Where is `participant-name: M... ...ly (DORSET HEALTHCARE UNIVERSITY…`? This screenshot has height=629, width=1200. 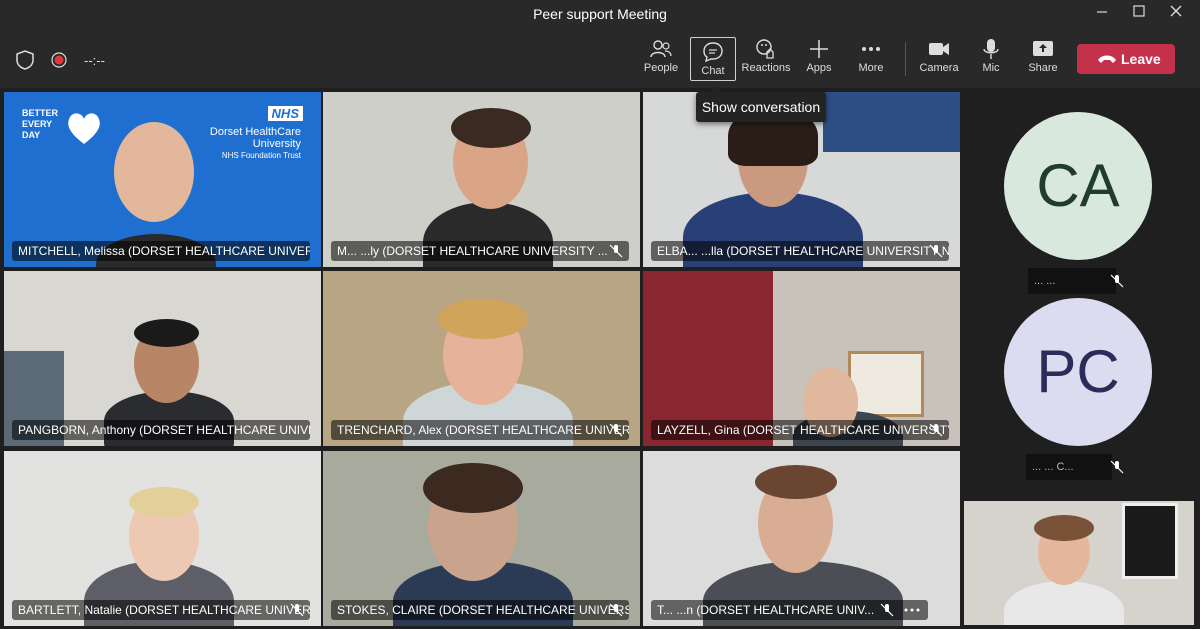
participant-name: M... ...ly (DORSET HEALTHCARE UNIVERSITY… is located at coordinates (480, 251).